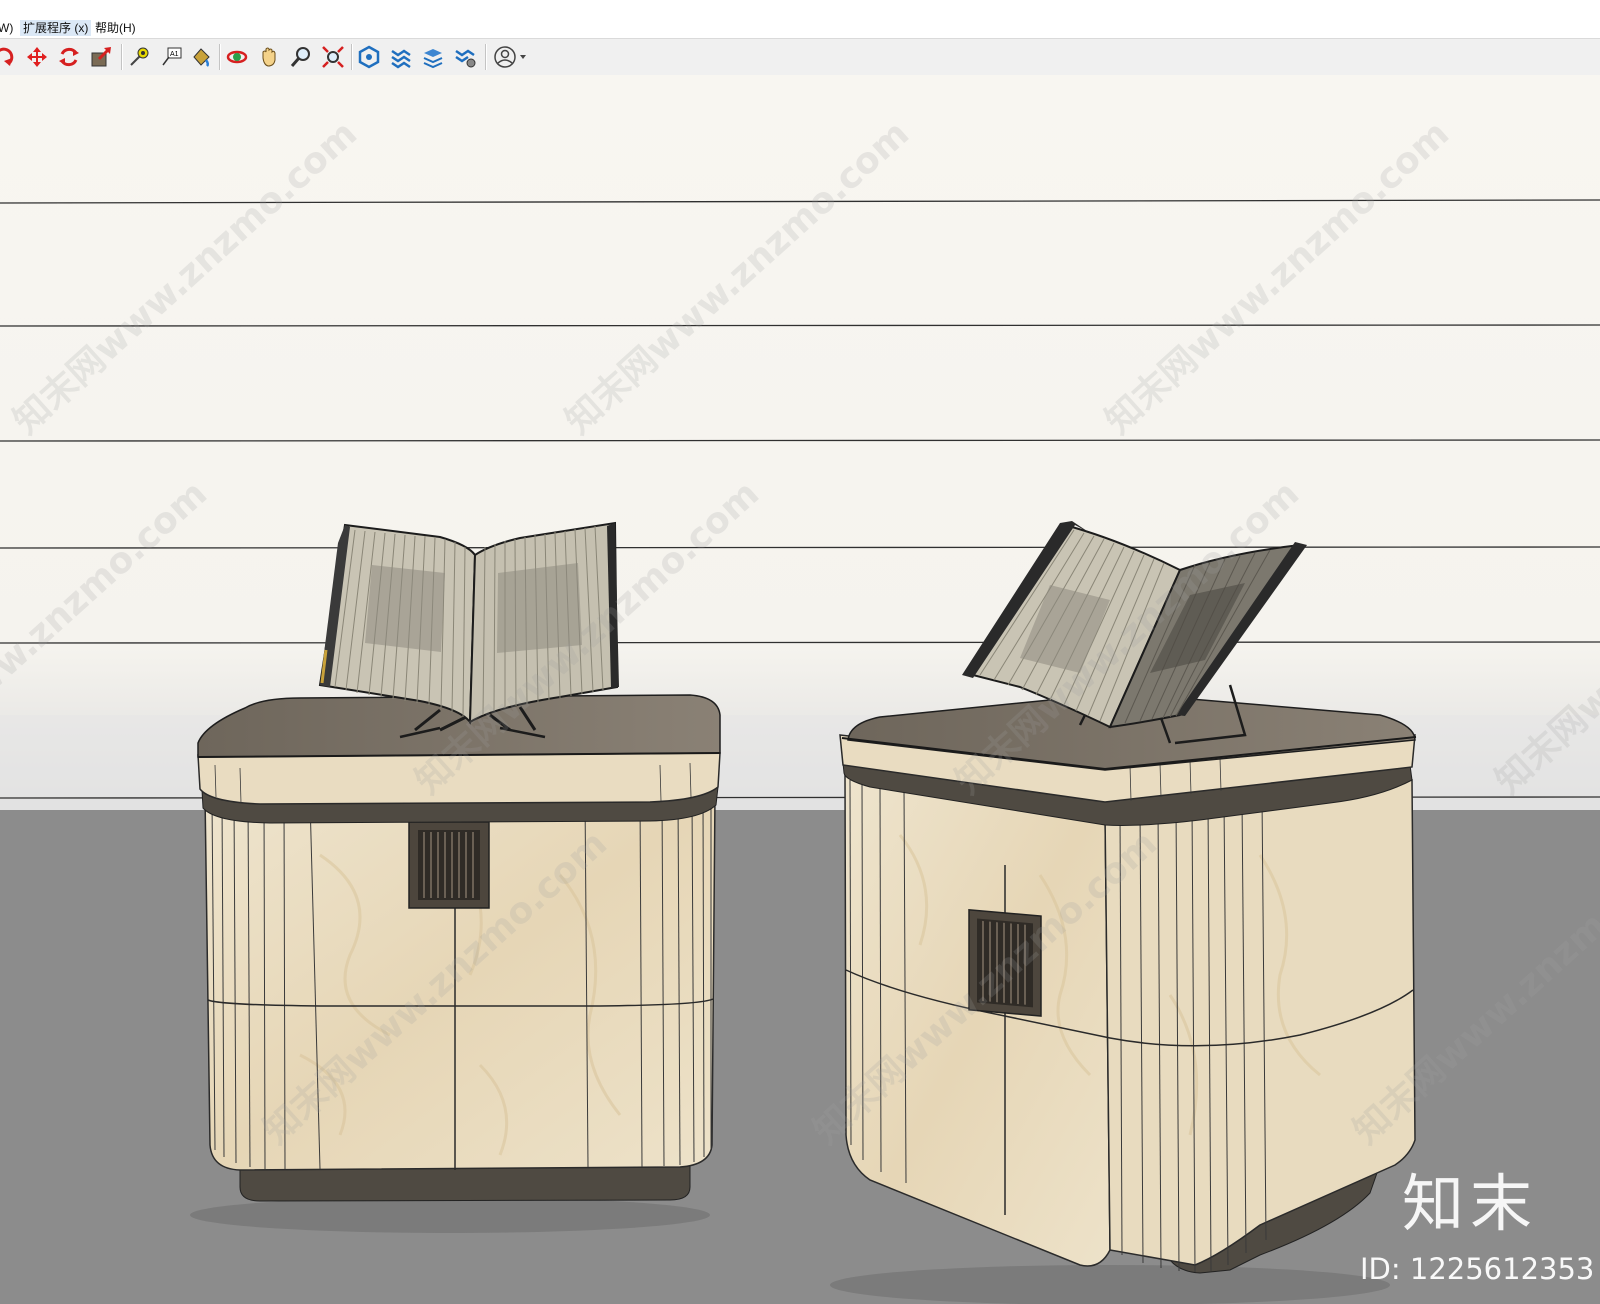 The height and width of the screenshot is (1304, 1600). What do you see at coordinates (513, 57) in the screenshot?
I see `account-icon` at bounding box center [513, 57].